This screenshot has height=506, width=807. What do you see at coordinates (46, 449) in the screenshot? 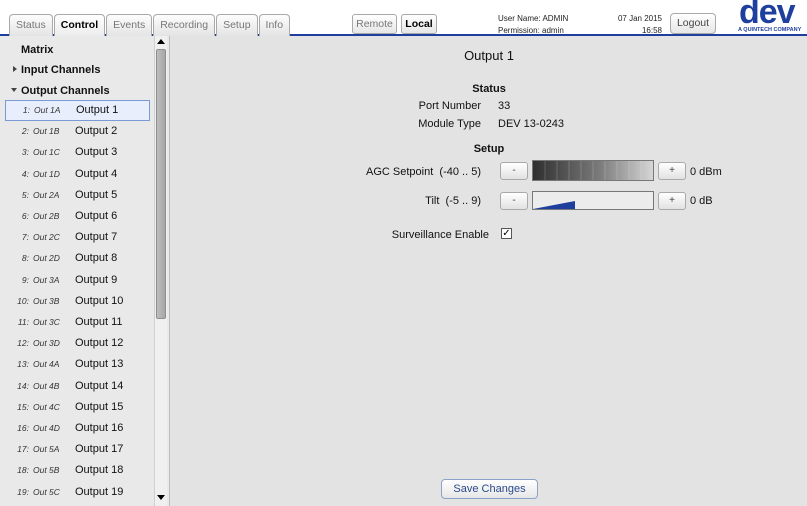
I see `channel-port-code: Out 5A` at bounding box center [46, 449].